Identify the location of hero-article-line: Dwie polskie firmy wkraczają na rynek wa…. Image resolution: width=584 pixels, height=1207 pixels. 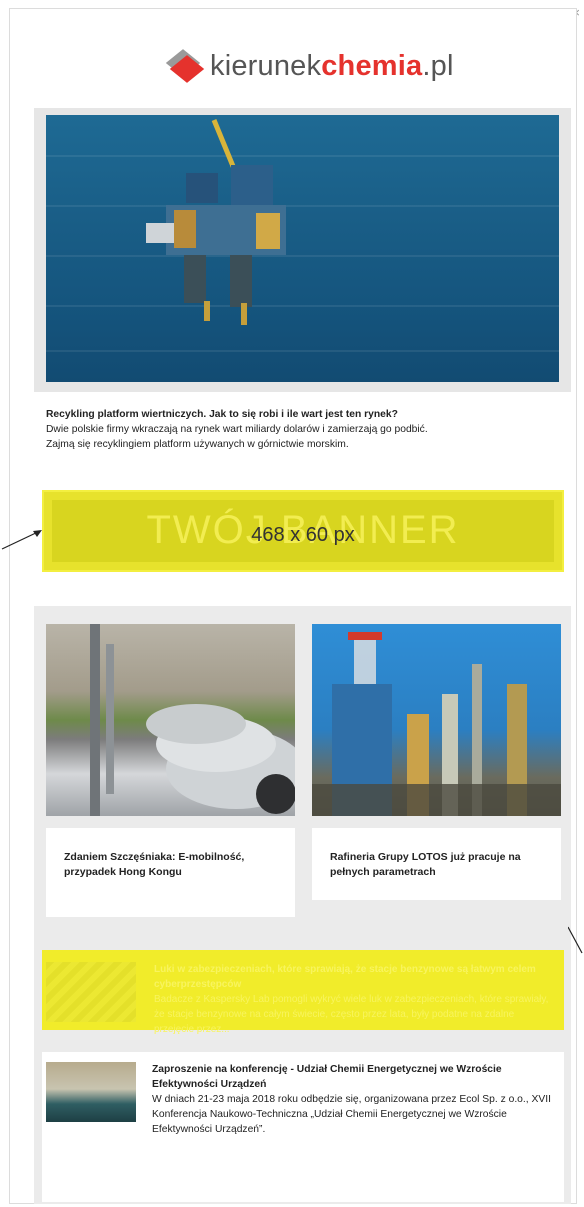
(237, 429).